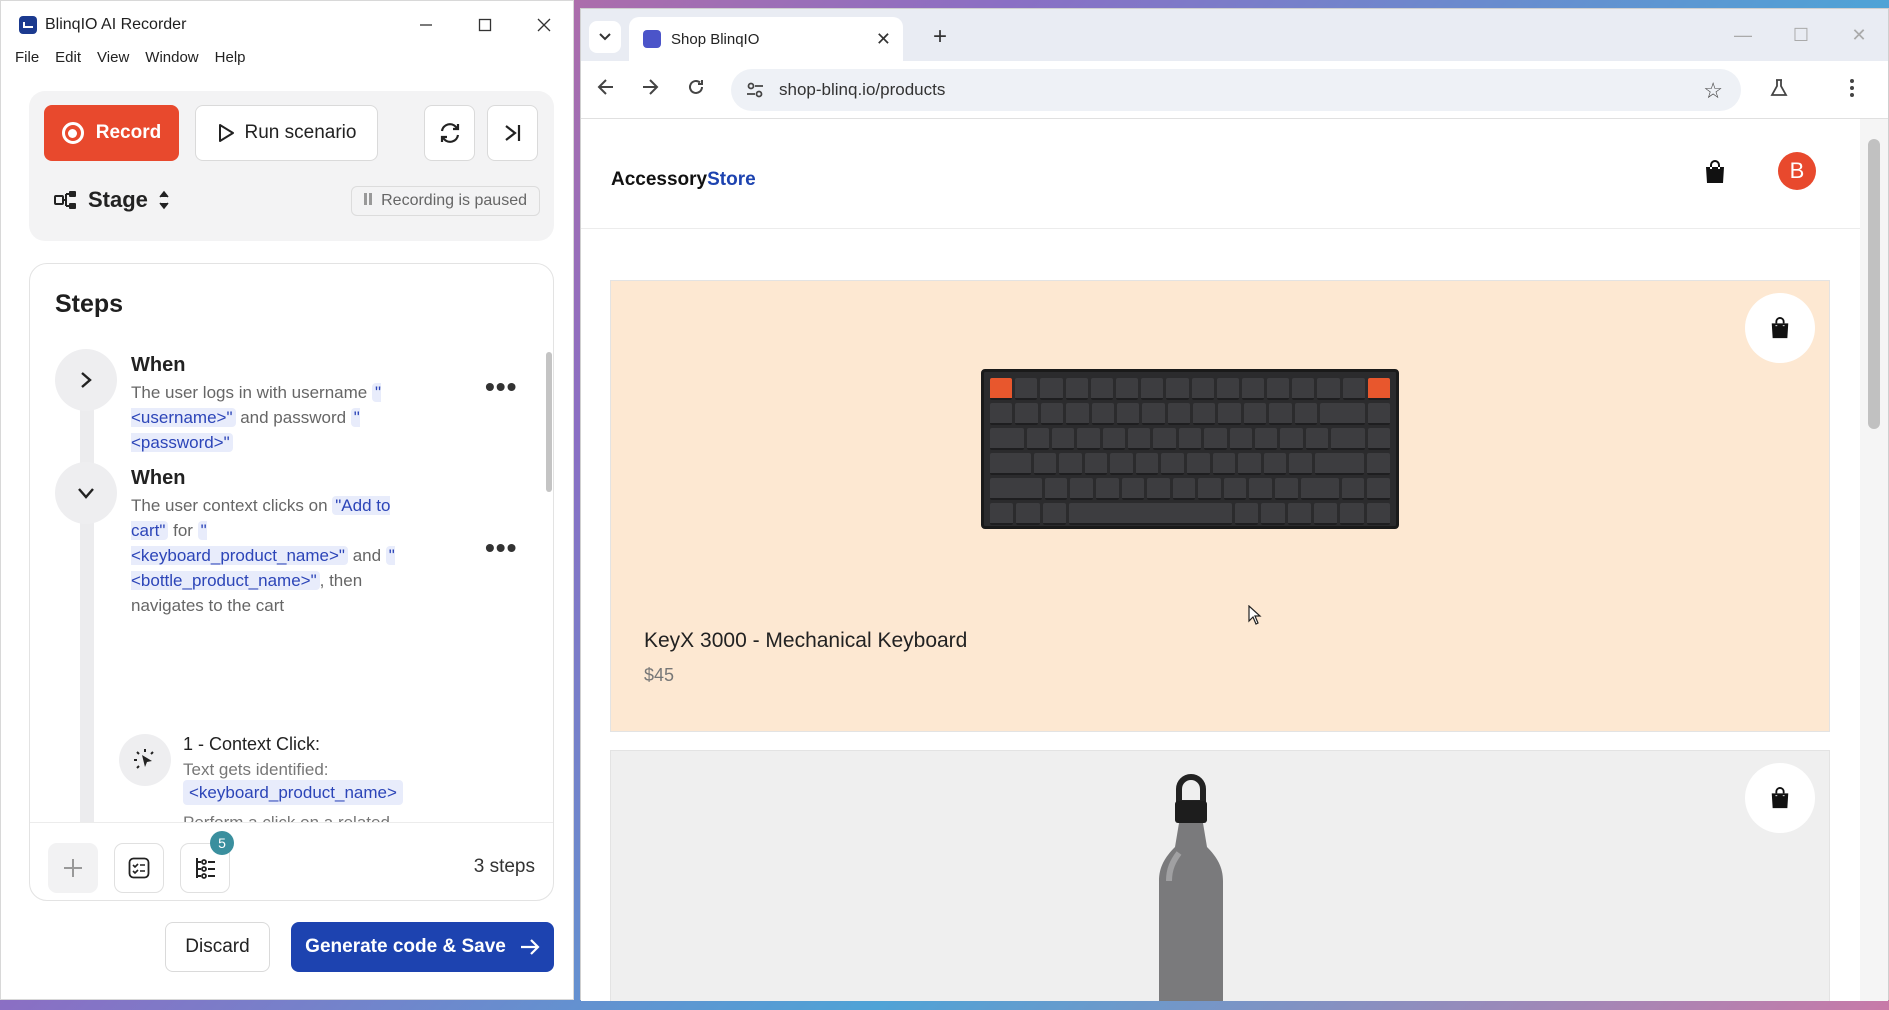 Image resolution: width=1889 pixels, height=1010 pixels. What do you see at coordinates (256, 769) in the screenshot?
I see `substep-line: Text gets identified:` at bounding box center [256, 769].